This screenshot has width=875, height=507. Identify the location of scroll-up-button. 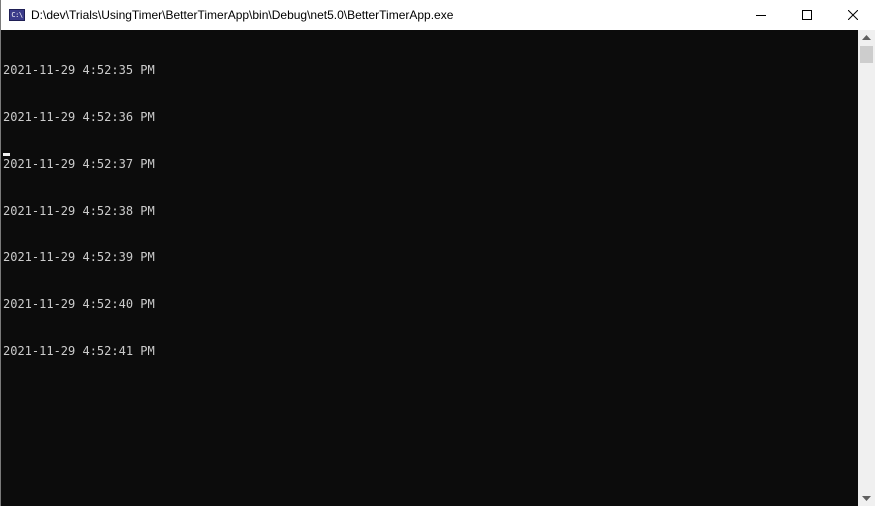
(866, 37).